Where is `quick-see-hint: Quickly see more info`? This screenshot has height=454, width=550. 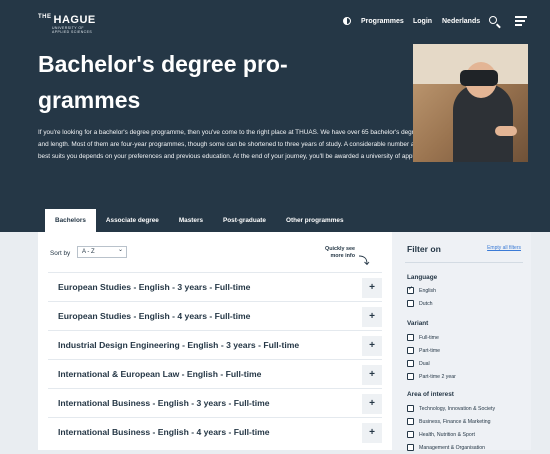
quick-see-hint: Quickly see more info is located at coordinates (340, 252).